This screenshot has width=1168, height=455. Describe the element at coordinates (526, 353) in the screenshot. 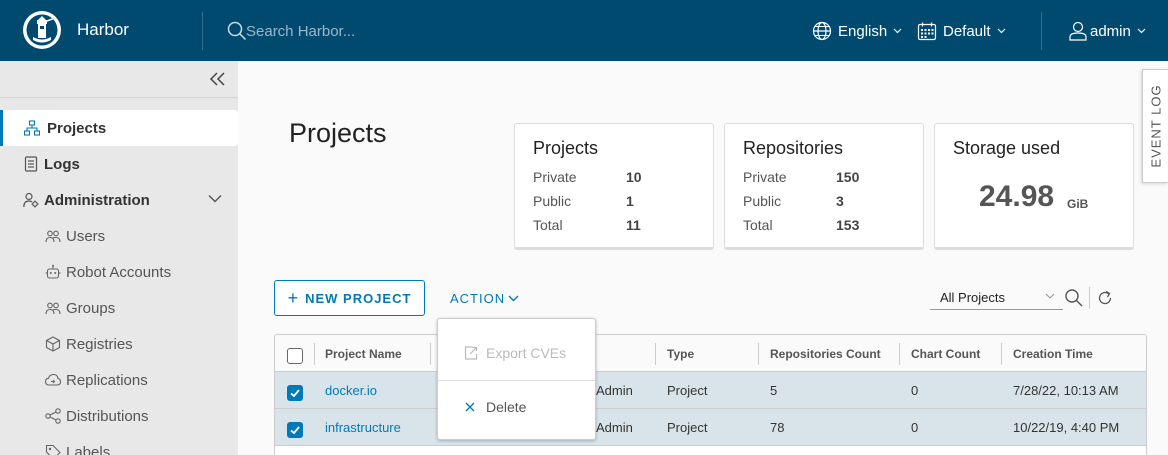

I see `menu-item-label: Export CVEs` at that location.